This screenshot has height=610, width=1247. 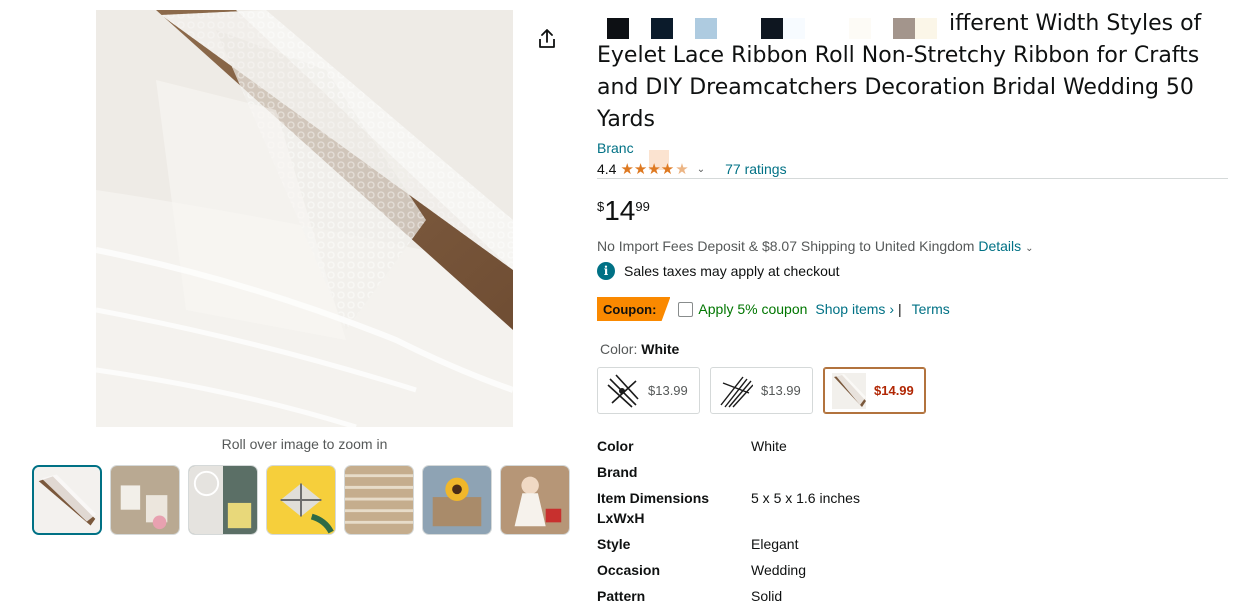 I want to click on thumbnail-lace-roll, so click(x=67, y=500).